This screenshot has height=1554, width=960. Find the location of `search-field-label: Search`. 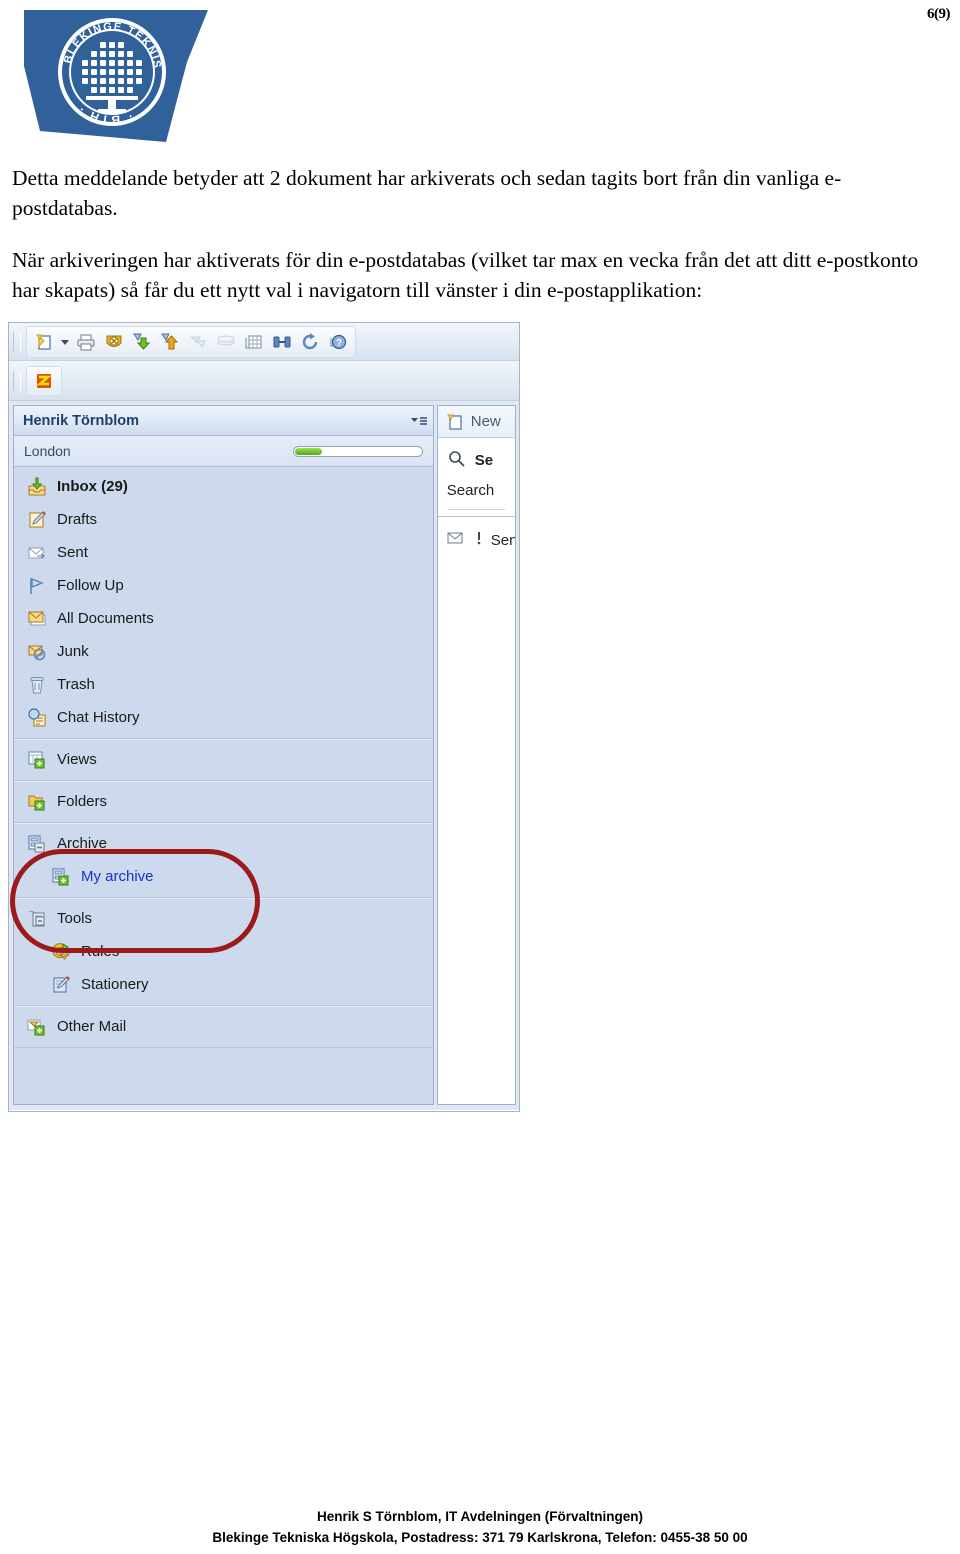

search-field-label: Search is located at coordinates (470, 490).